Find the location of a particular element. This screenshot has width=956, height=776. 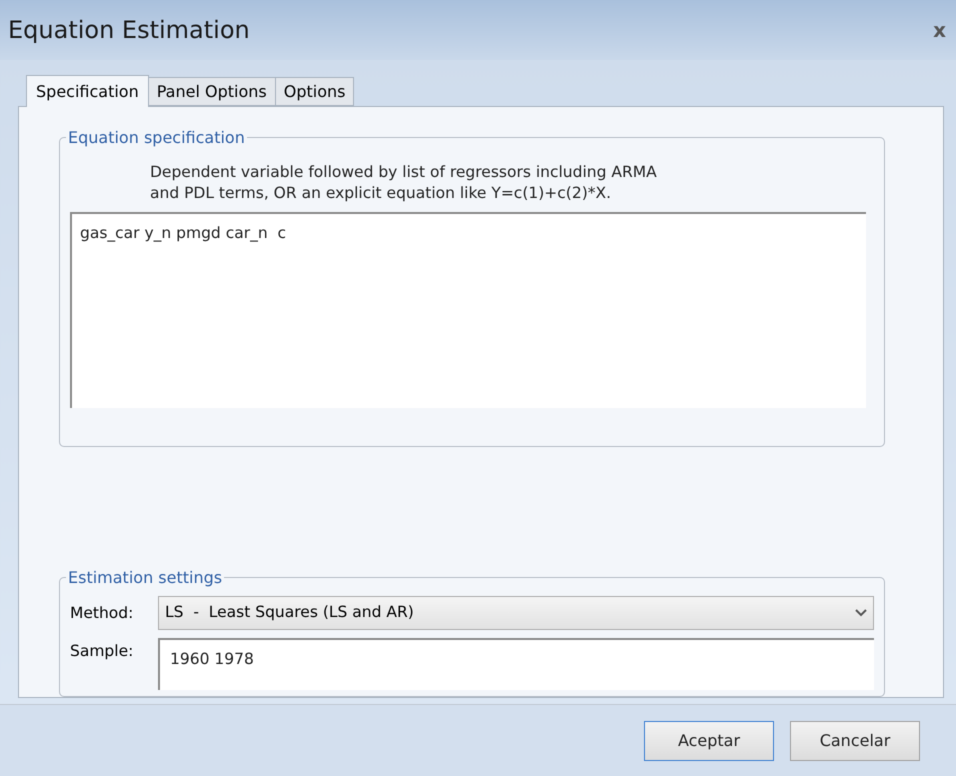

sample-input: 1960 1978 is located at coordinates (516, 664).